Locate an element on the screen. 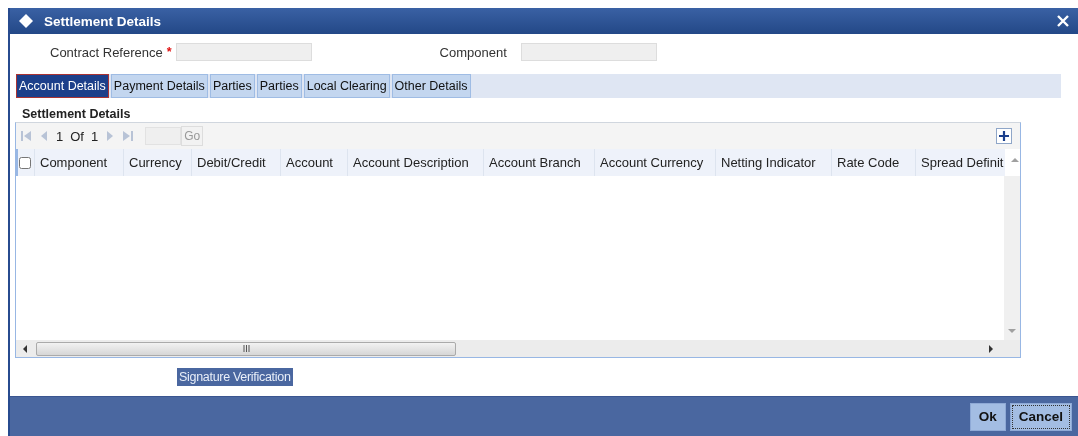 The width and height of the screenshot is (1078, 436). tab: Payment Details is located at coordinates (159, 86).